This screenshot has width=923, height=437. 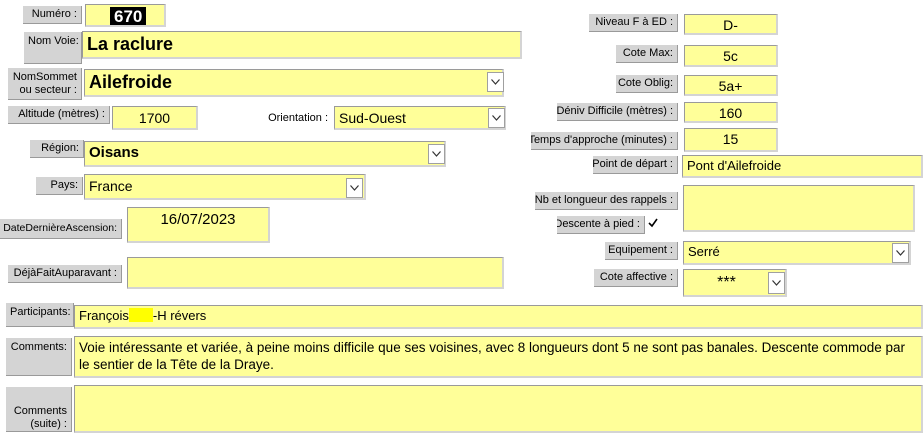 I want to click on equipement-label: Equipement :, so click(x=641, y=251).